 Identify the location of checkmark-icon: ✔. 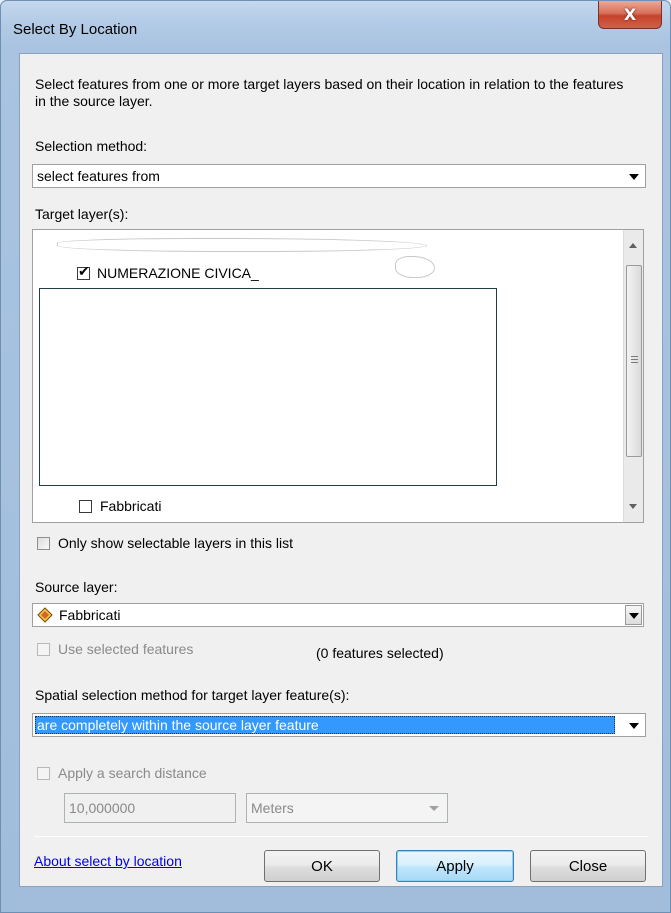
(84, 272).